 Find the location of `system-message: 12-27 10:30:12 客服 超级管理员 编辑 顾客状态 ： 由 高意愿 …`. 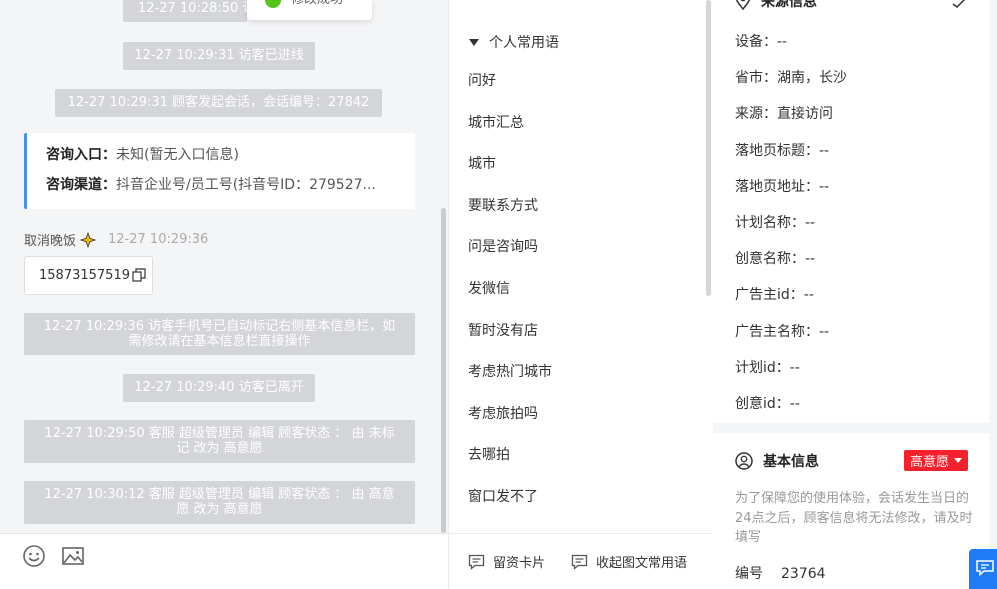

system-message: 12-27 10:30:12 客服 超级管理员 编辑 顾客状态 ： 由 高意愿 … is located at coordinates (219, 502).